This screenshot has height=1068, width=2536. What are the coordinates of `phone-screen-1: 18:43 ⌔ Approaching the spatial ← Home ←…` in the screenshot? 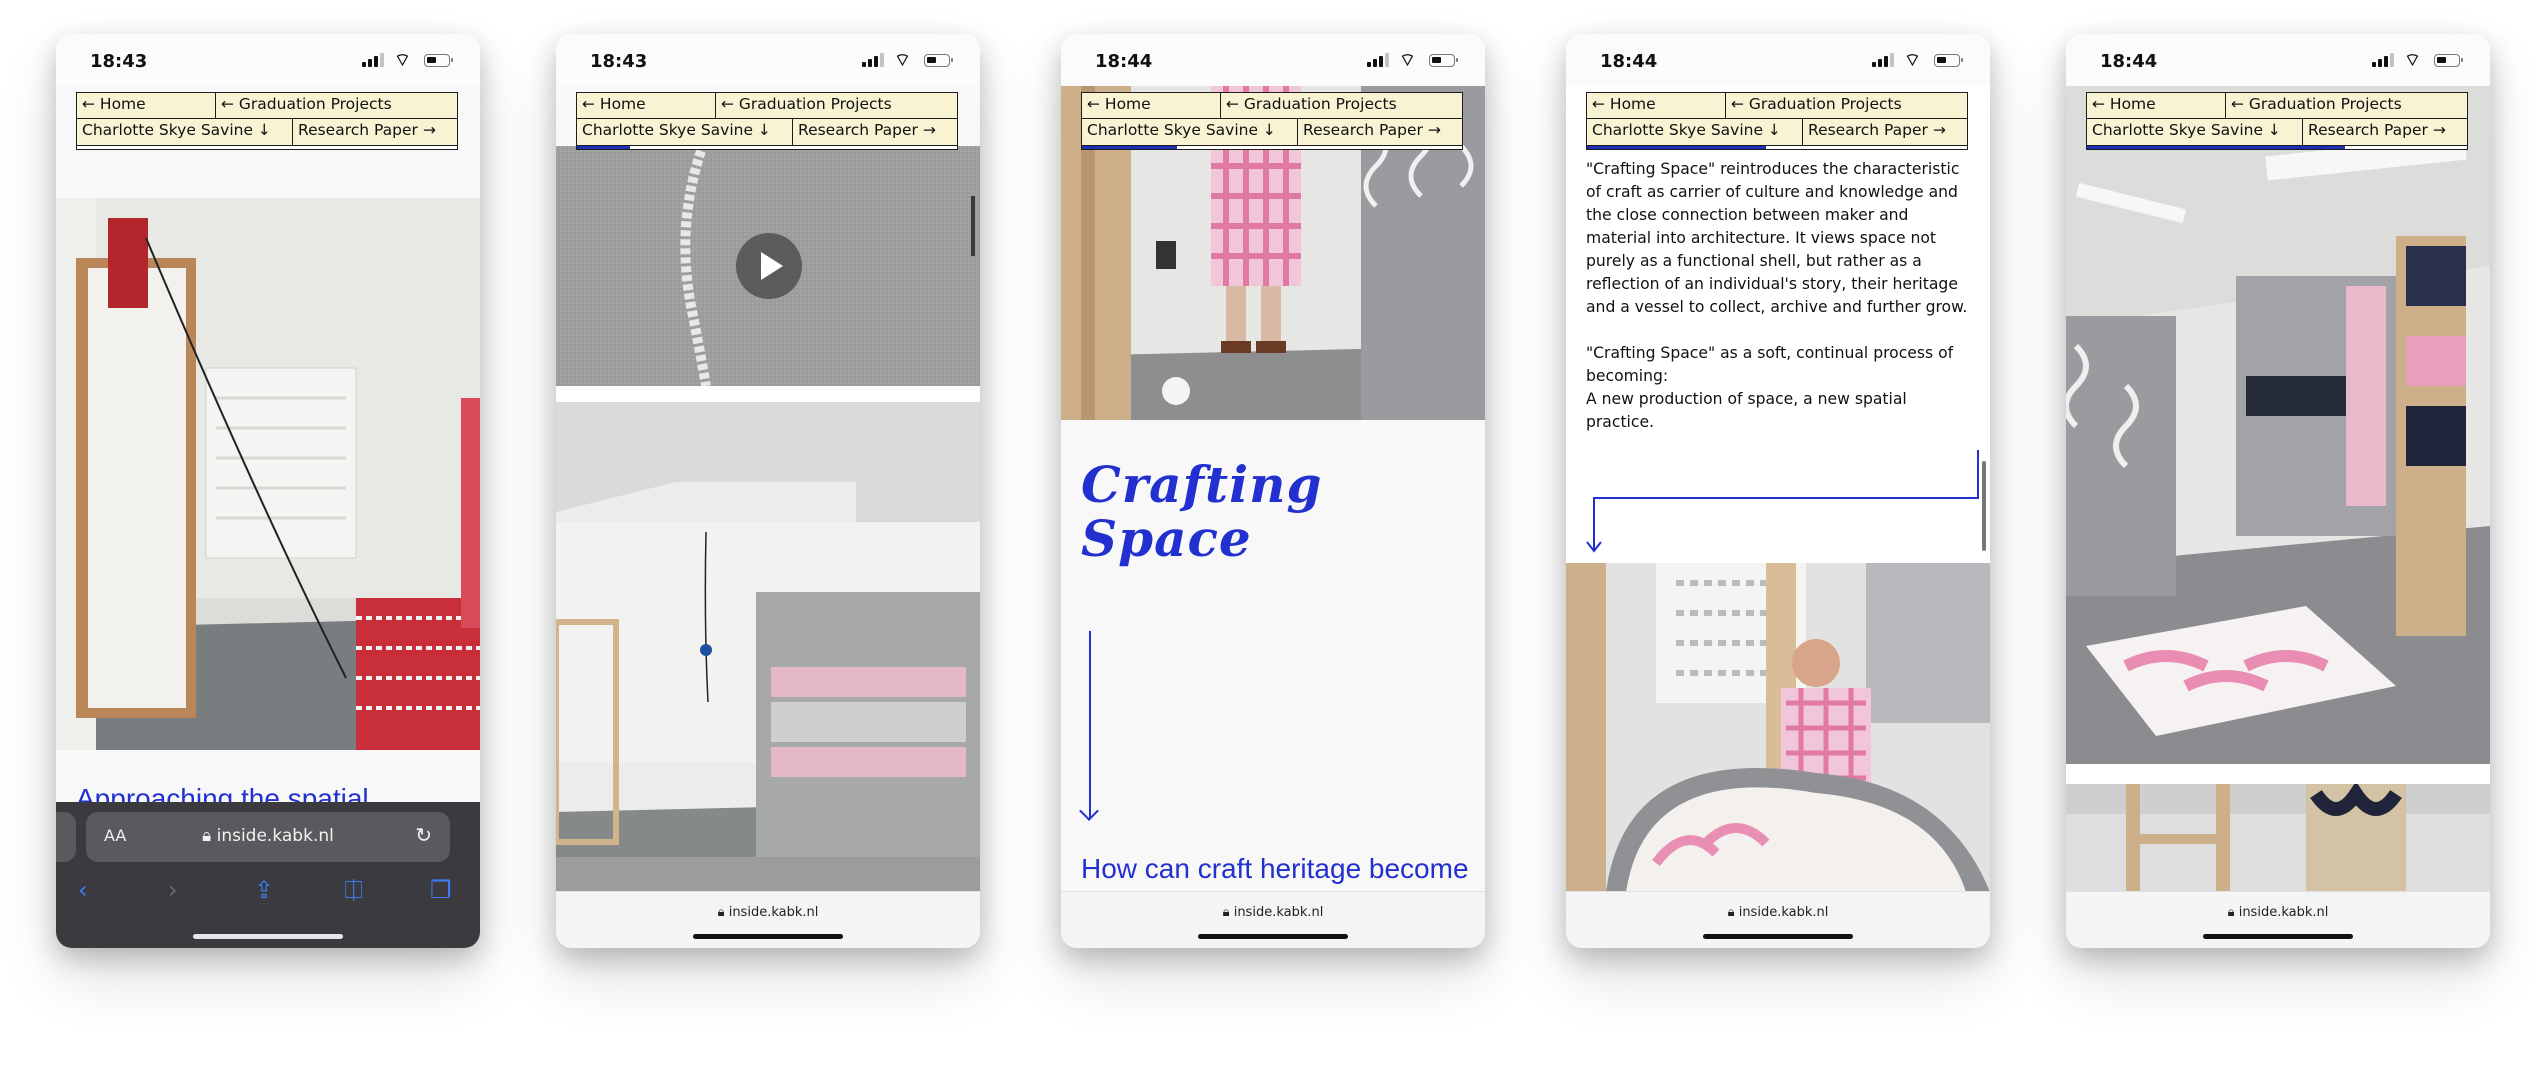 It's located at (268, 491).